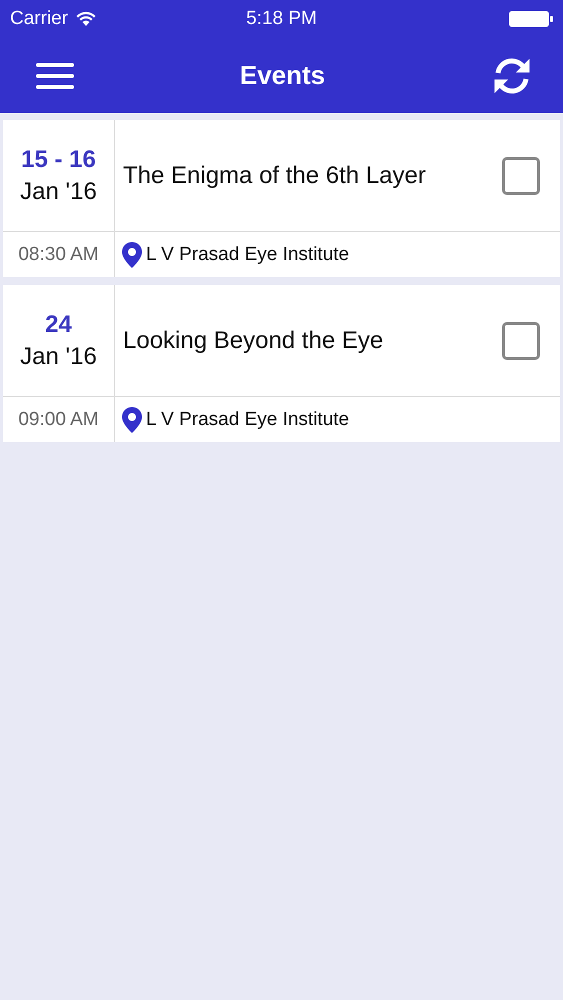 The height and width of the screenshot is (1000, 563). I want to click on status-time: 5:18 PM, so click(281, 19).